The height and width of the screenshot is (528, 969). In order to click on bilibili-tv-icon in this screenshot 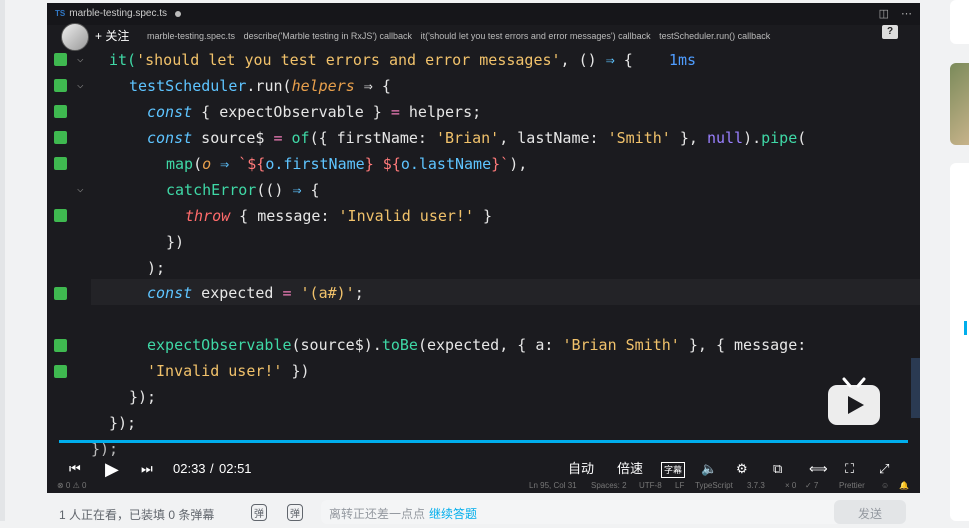, I will do `click(854, 401)`.